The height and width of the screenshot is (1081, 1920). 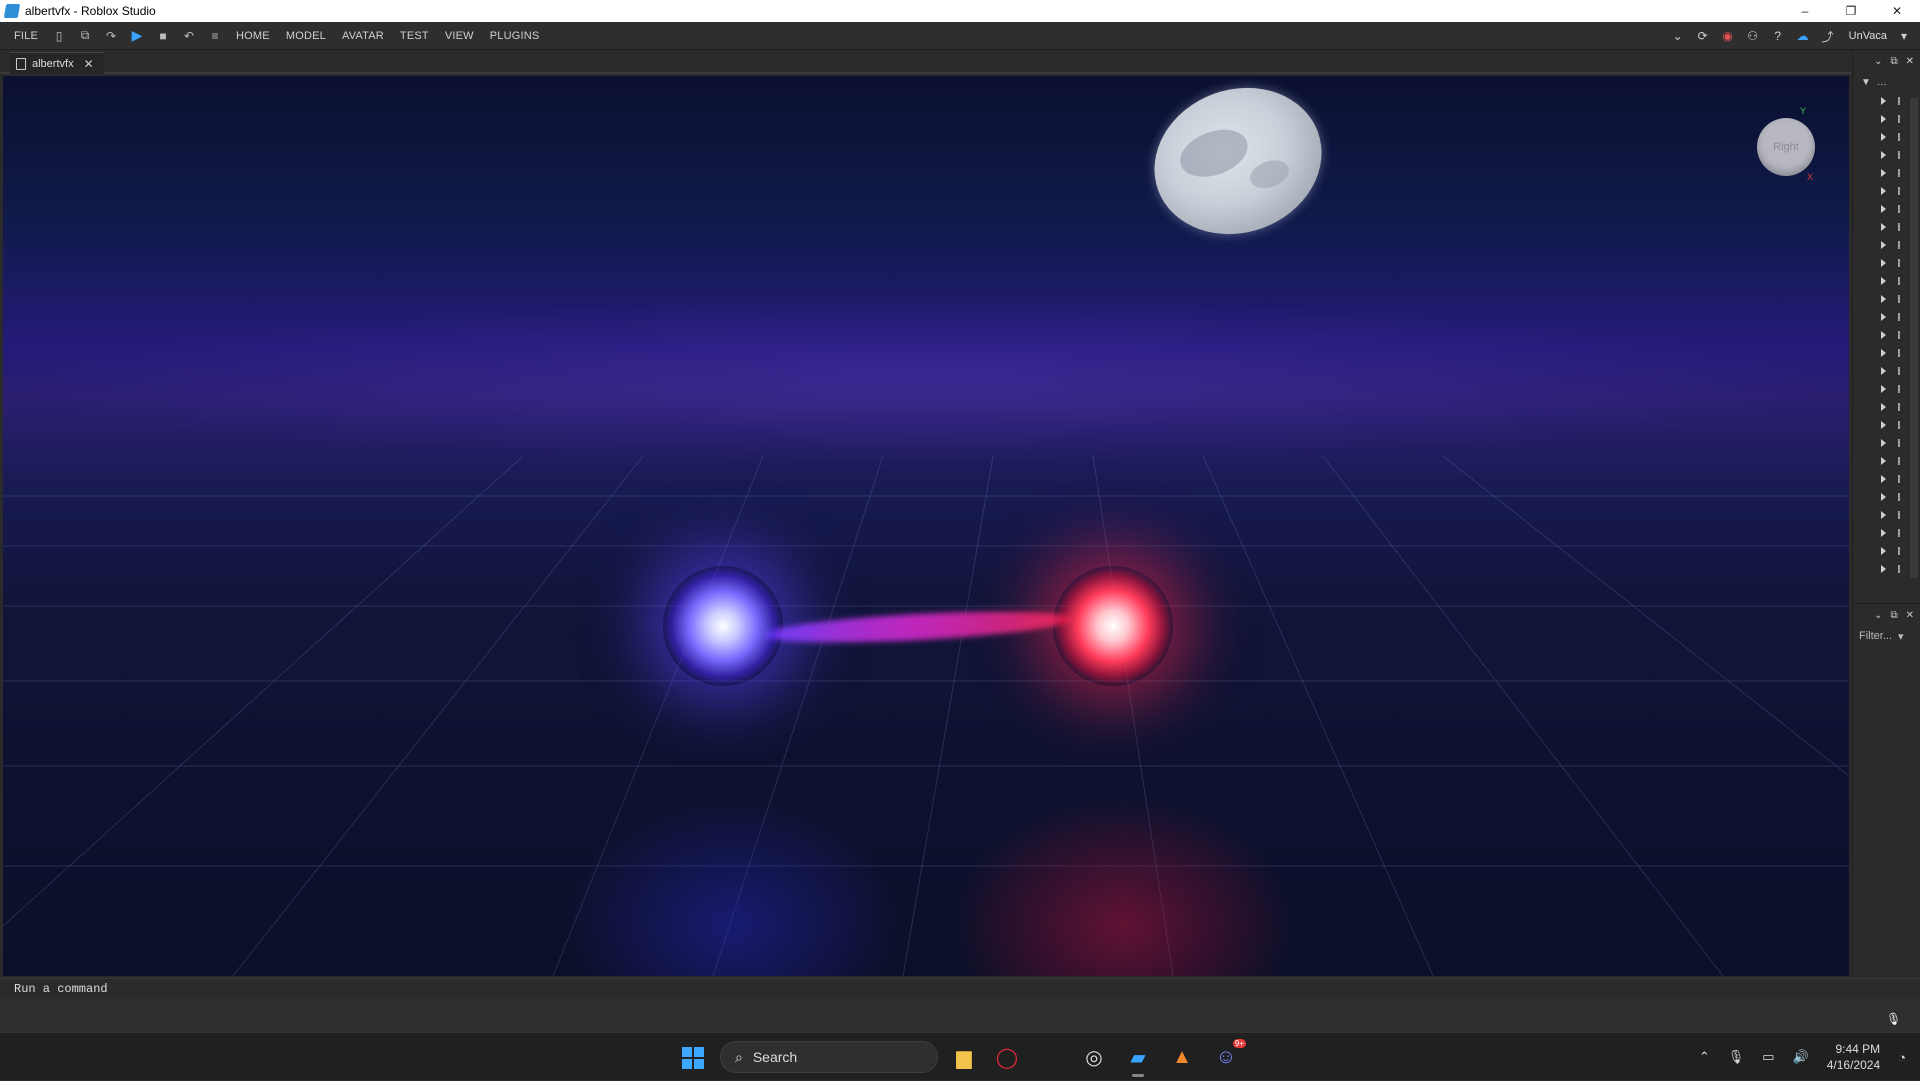 What do you see at coordinates (1886, 790) in the screenshot?
I see `properties-panel: ⌄ ⧉ ✕ Filter... ▾` at bounding box center [1886, 790].